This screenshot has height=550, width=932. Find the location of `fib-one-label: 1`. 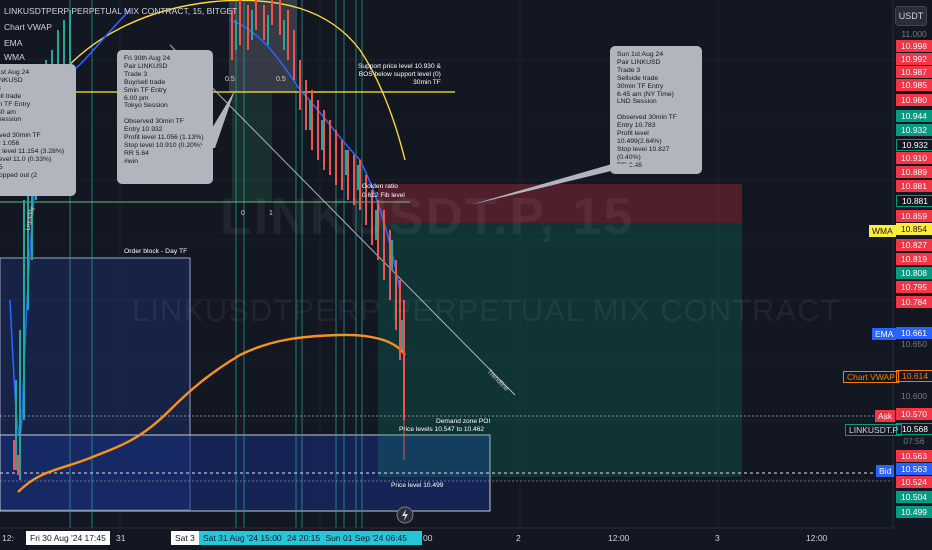

fib-one-label: 1 is located at coordinates (271, 213).